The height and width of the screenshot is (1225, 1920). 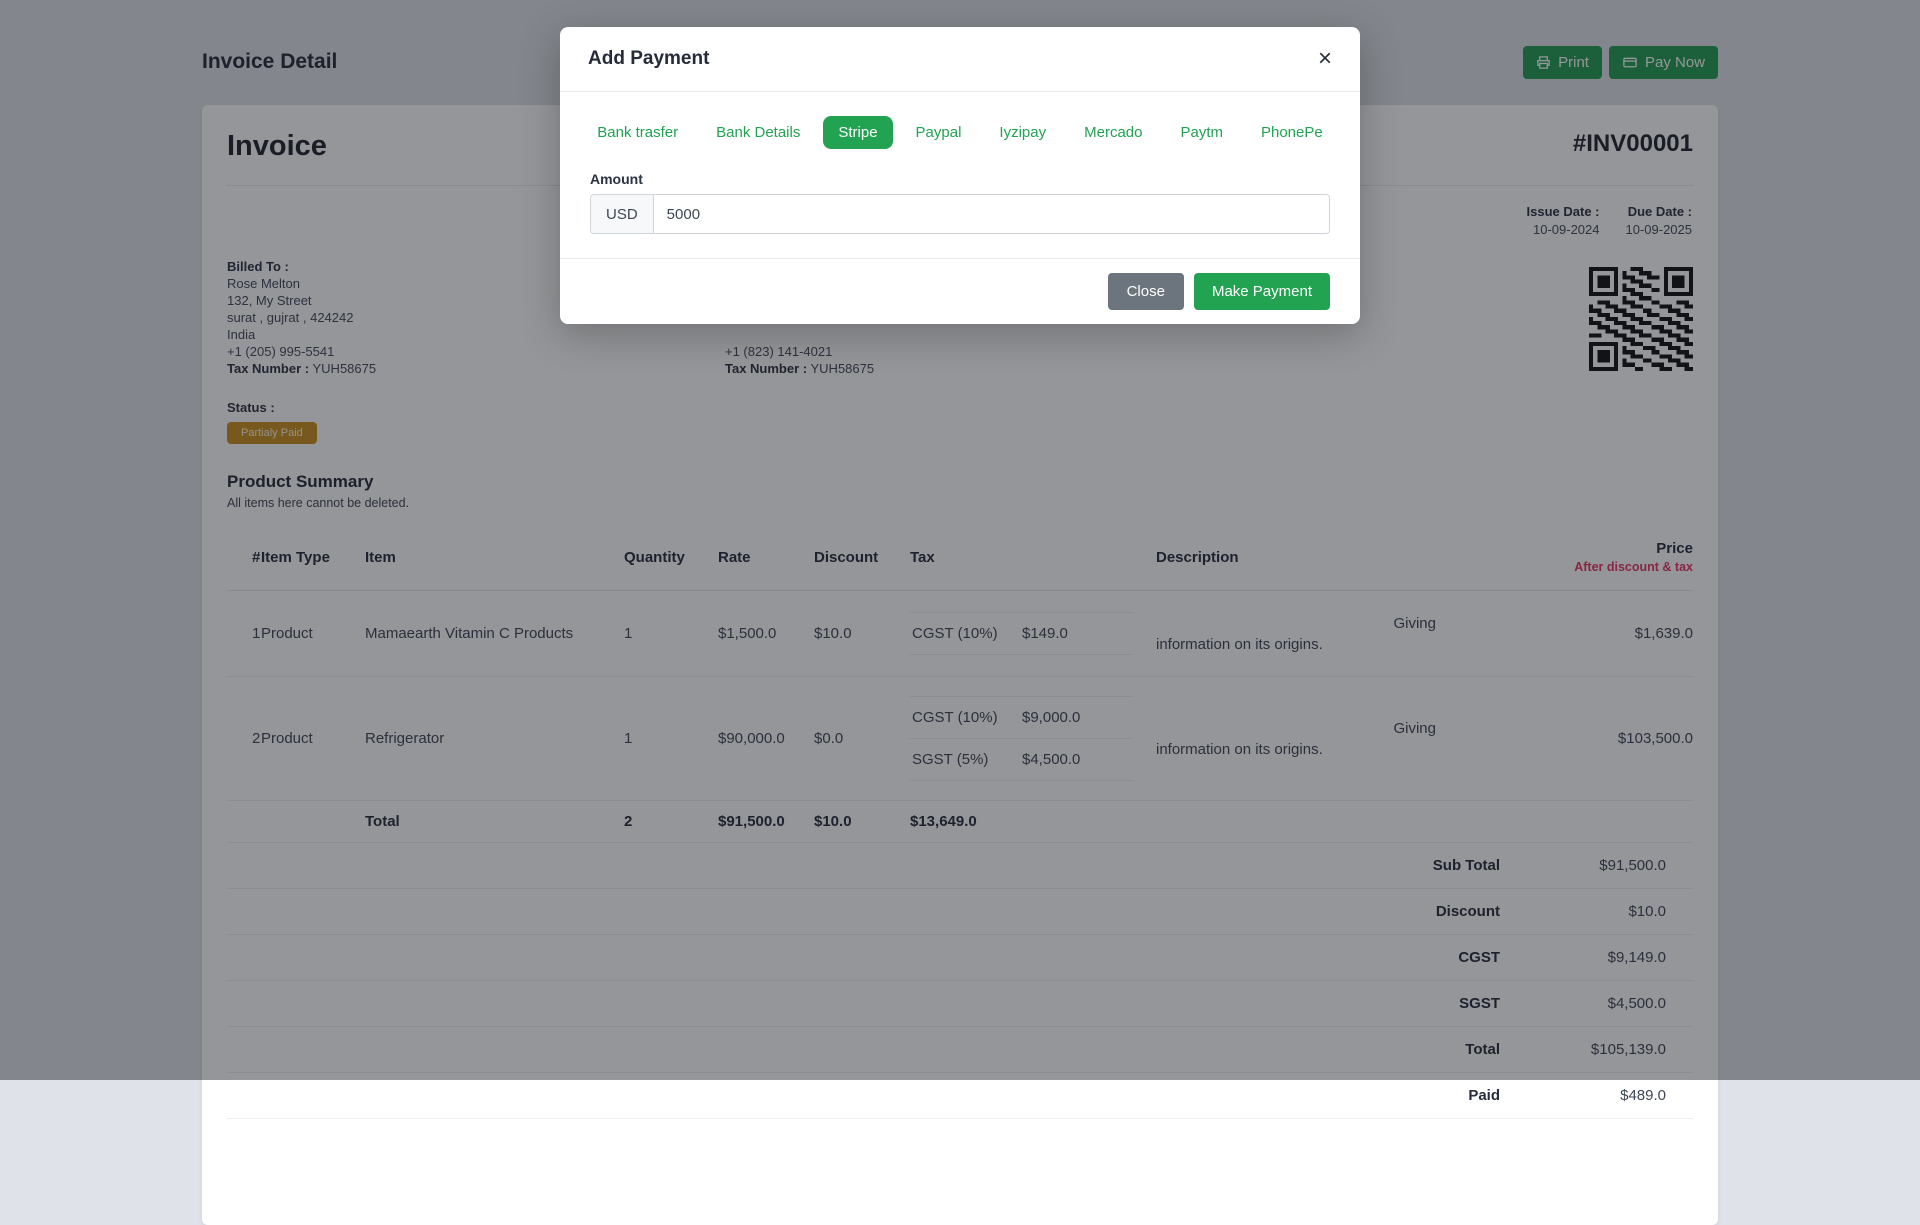 What do you see at coordinates (1022, 132) in the screenshot?
I see `tab-iyzipay: Iyzipay` at bounding box center [1022, 132].